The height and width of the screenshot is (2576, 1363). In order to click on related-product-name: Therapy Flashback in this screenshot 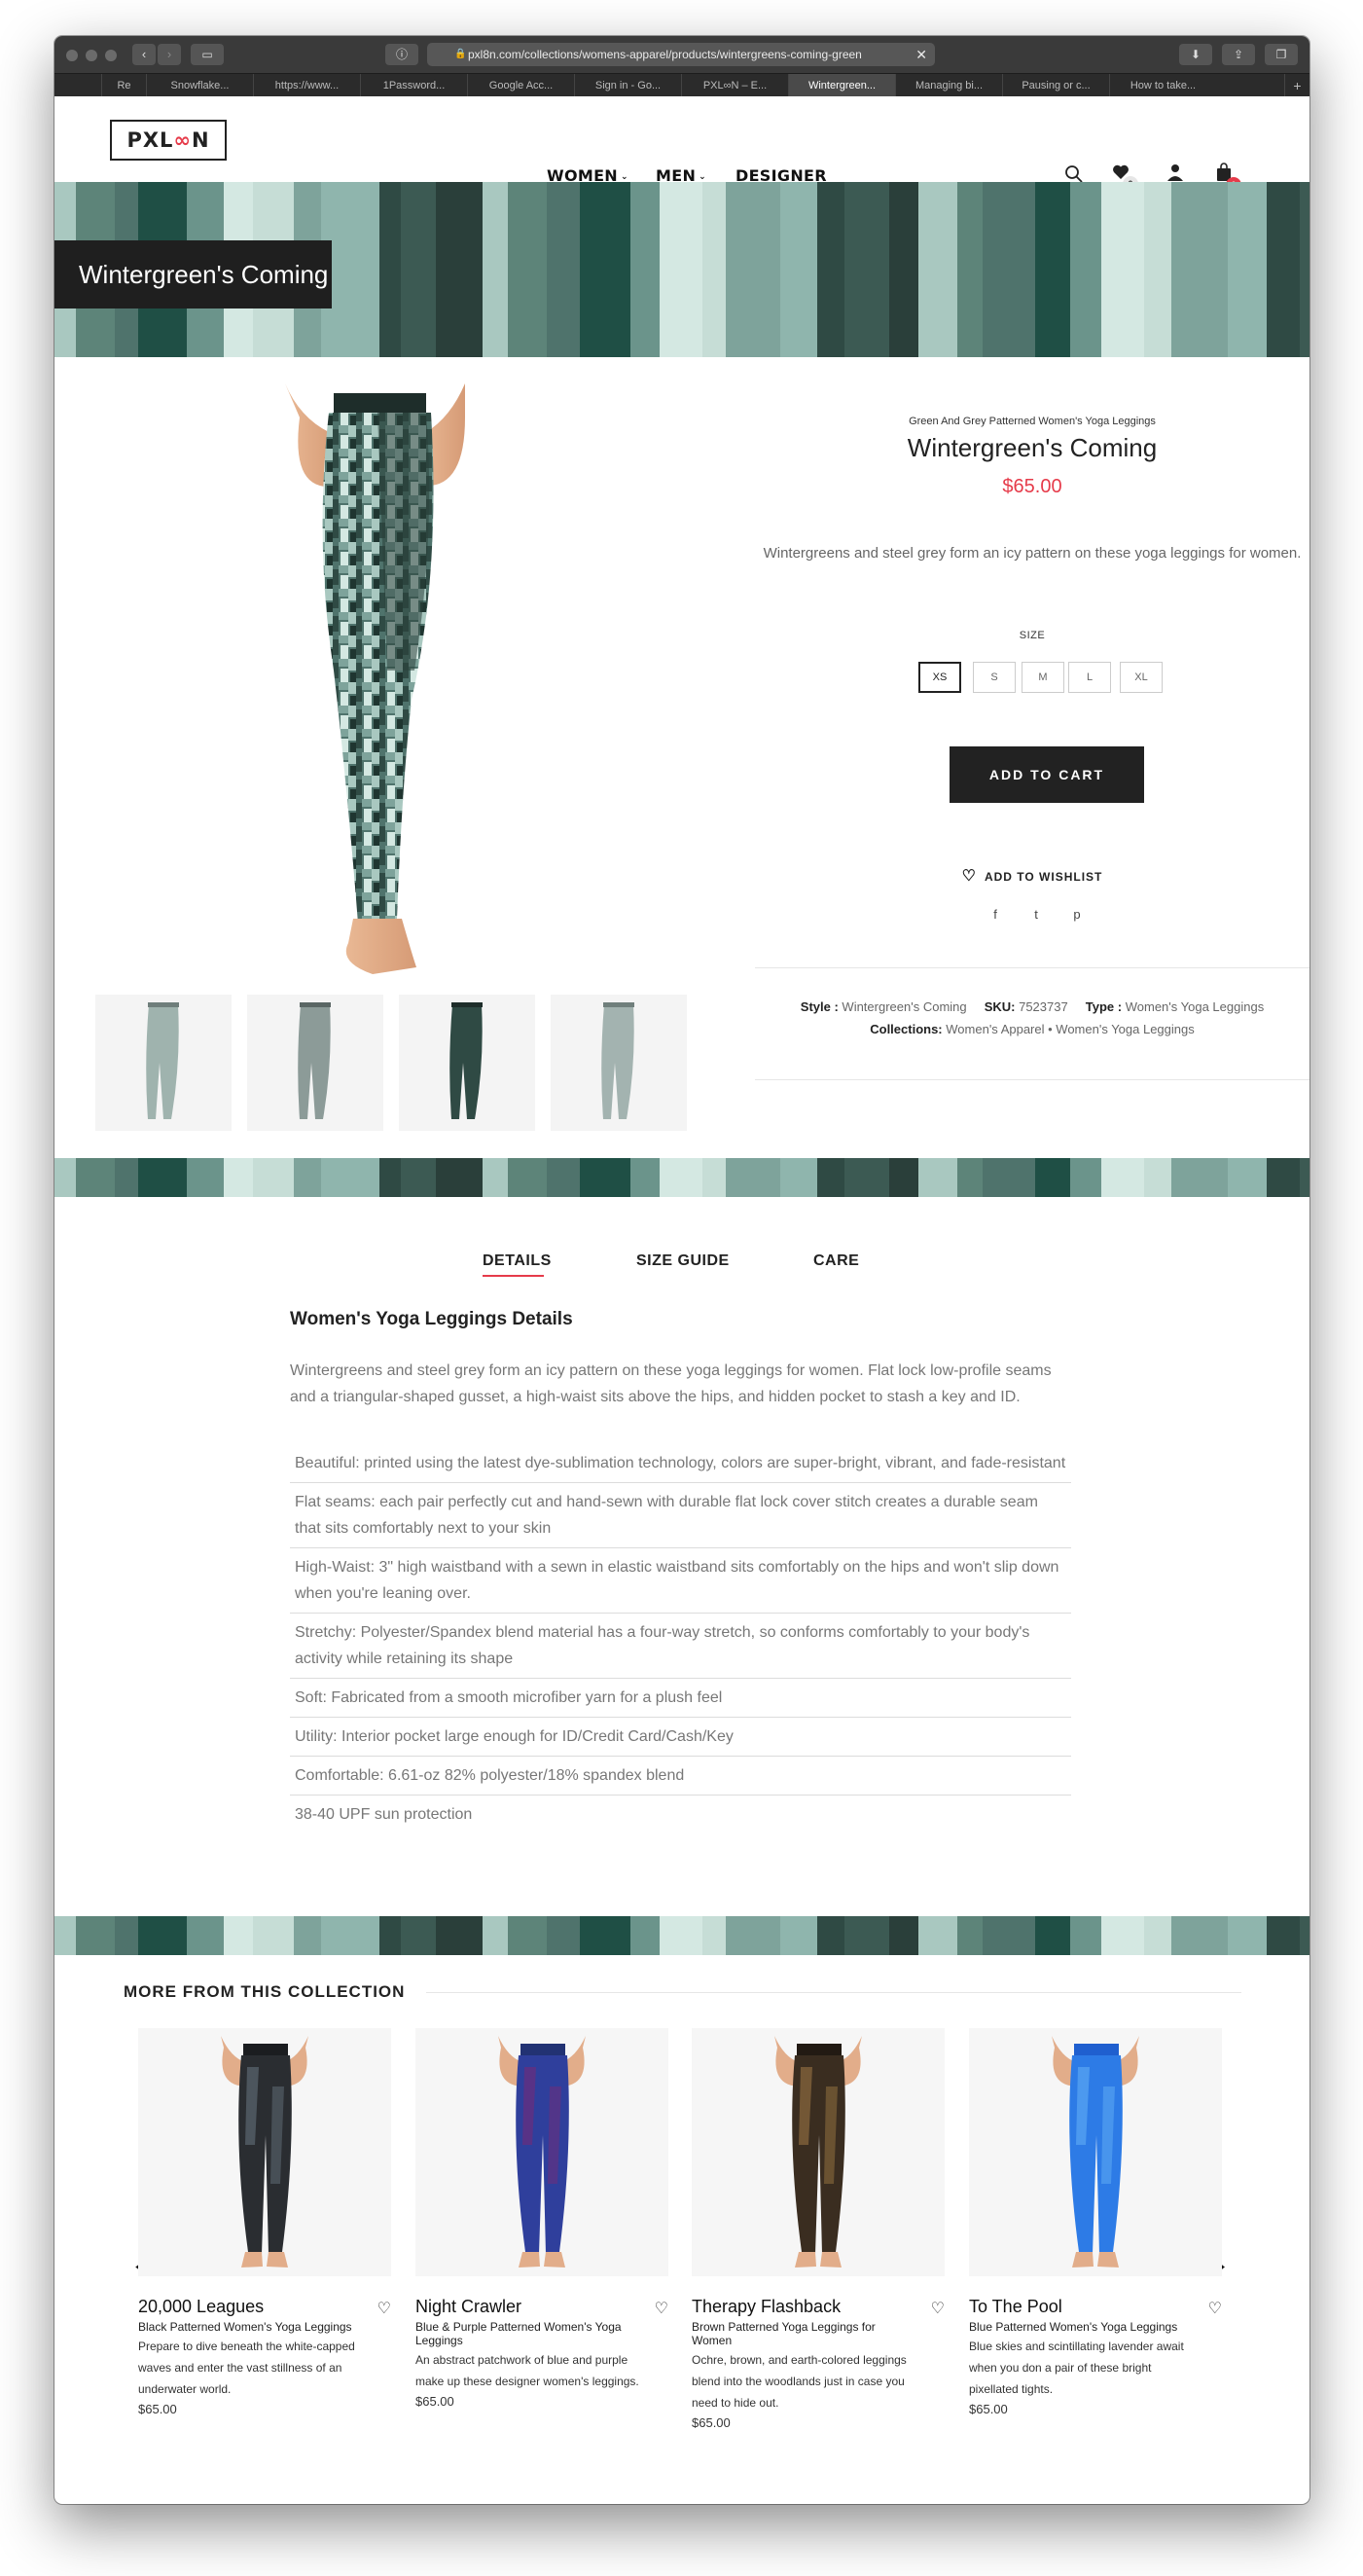, I will do `click(766, 2307)`.